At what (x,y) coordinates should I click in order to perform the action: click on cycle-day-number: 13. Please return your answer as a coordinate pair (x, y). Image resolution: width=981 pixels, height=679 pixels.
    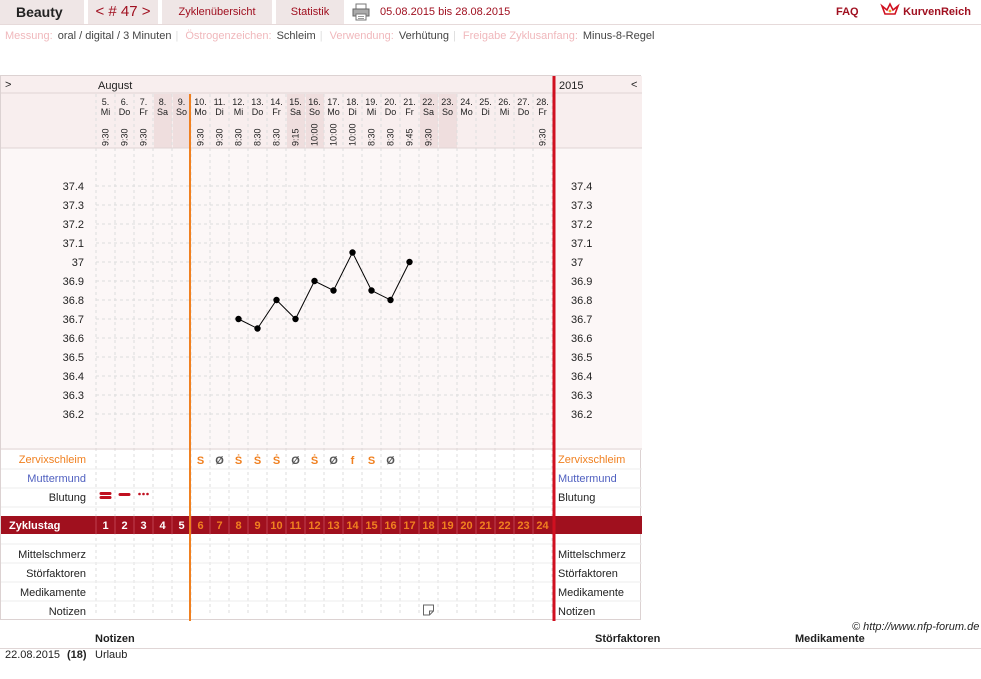
    Looking at the image, I should click on (333, 526).